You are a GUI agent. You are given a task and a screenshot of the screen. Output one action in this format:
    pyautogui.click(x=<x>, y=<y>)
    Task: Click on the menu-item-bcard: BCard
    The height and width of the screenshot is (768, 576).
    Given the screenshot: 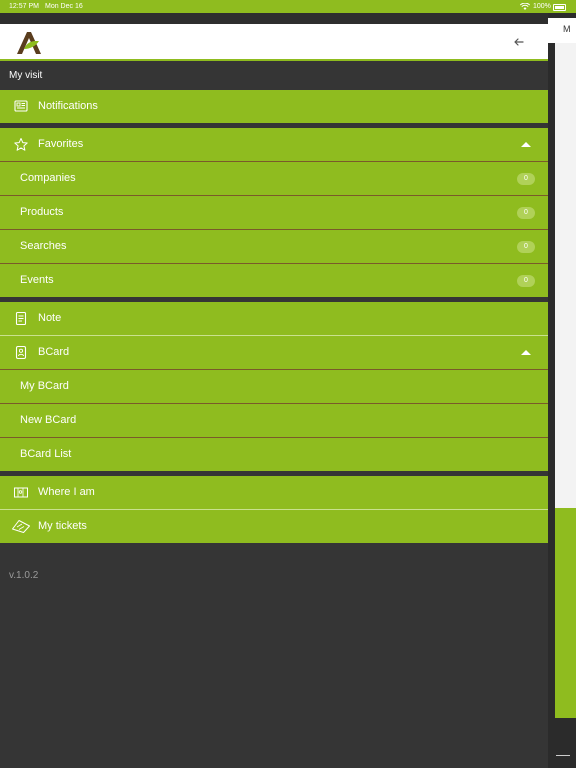 What is the action you would take?
    pyautogui.click(x=274, y=352)
    